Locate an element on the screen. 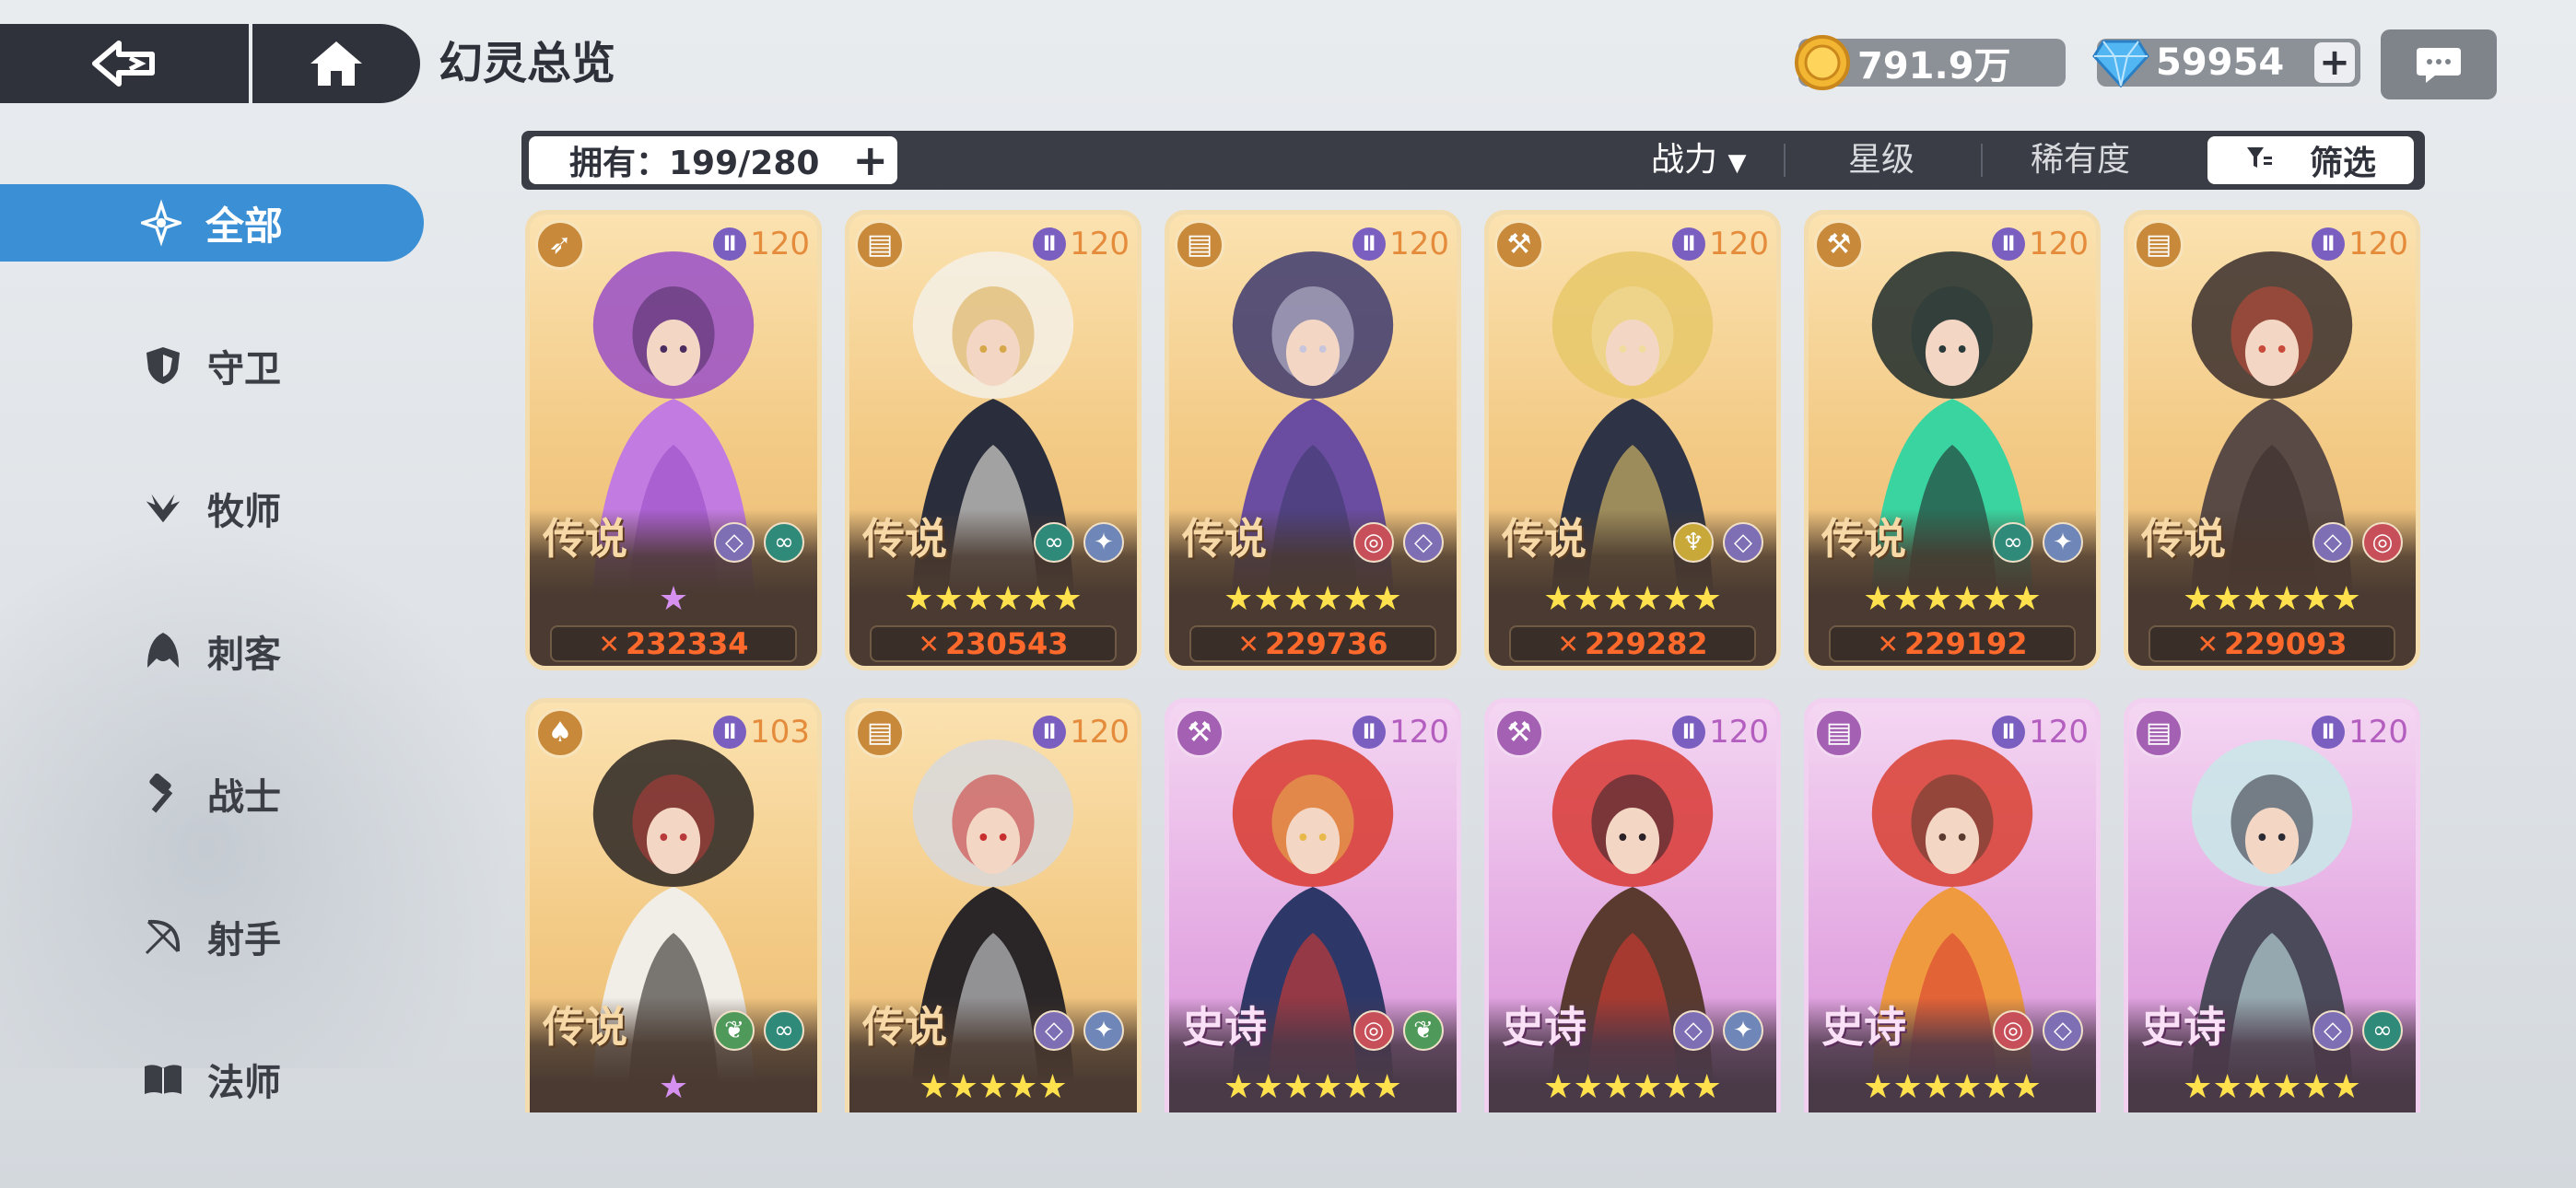 This screenshot has height=1188, width=2576. sidebar-item-label: 牧师 is located at coordinates (244, 512).